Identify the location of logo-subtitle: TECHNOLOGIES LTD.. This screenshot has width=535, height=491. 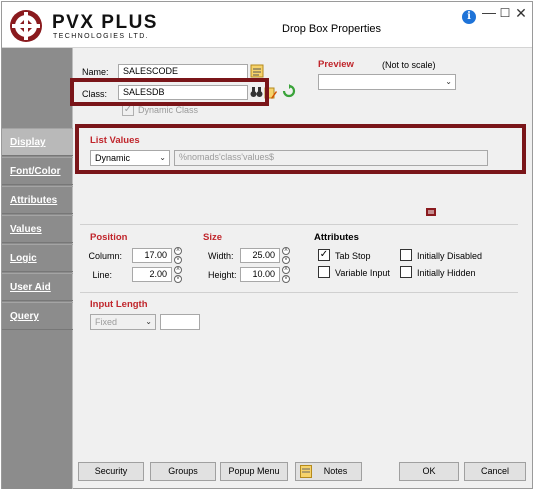
(101, 36).